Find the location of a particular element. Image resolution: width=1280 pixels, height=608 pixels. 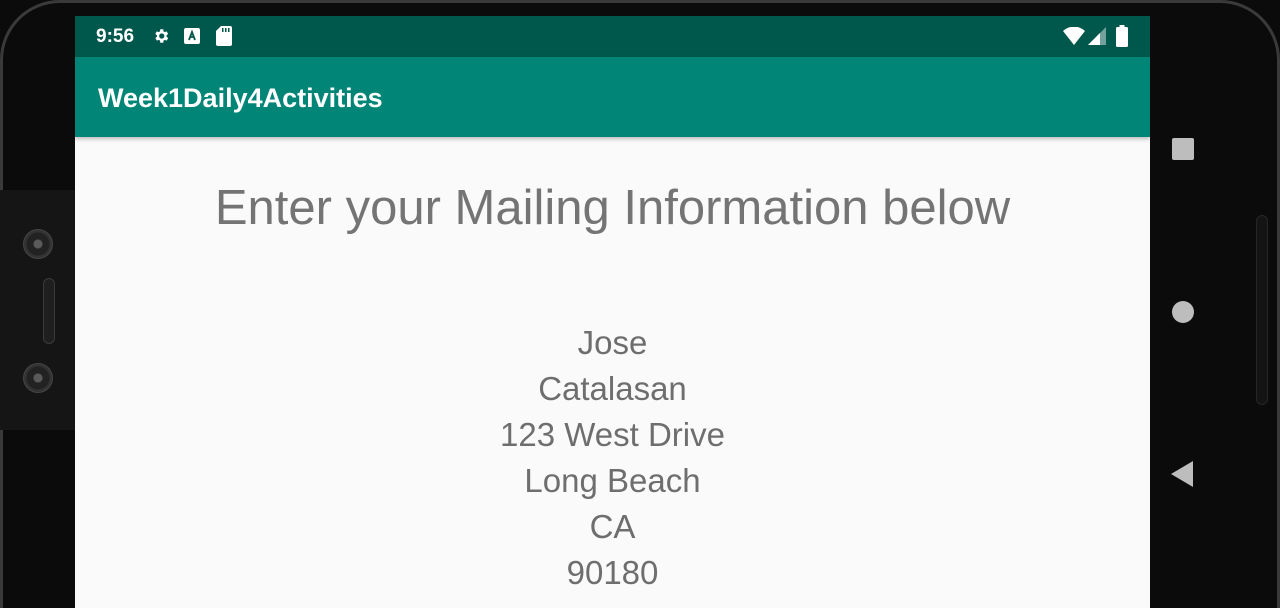

status-bar: 9:56 is located at coordinates (612, 36).